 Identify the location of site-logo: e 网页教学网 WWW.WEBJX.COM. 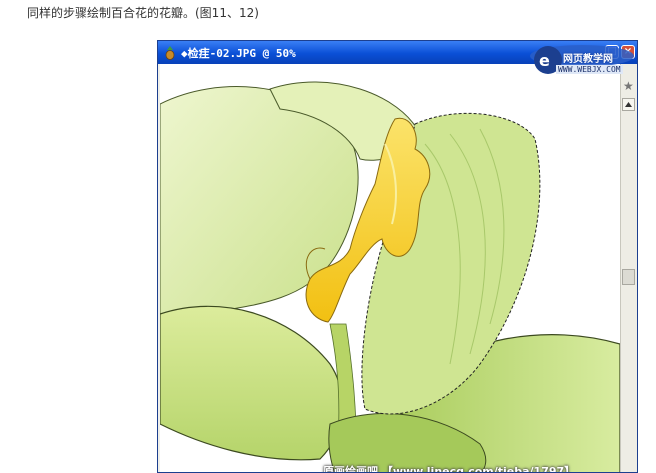
(581, 62).